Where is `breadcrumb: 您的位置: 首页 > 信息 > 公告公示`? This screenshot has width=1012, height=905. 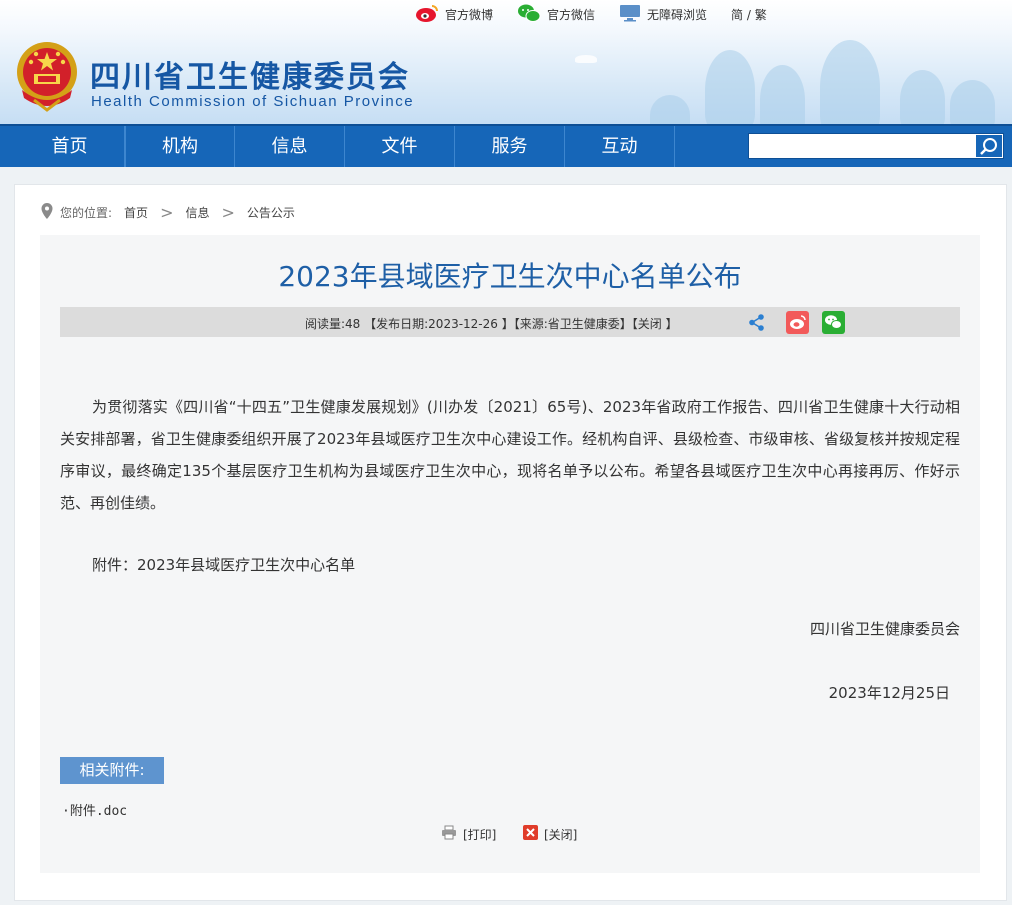
breadcrumb: 您的位置: 首页 > 信息 > 公告公示 is located at coordinates (167, 212).